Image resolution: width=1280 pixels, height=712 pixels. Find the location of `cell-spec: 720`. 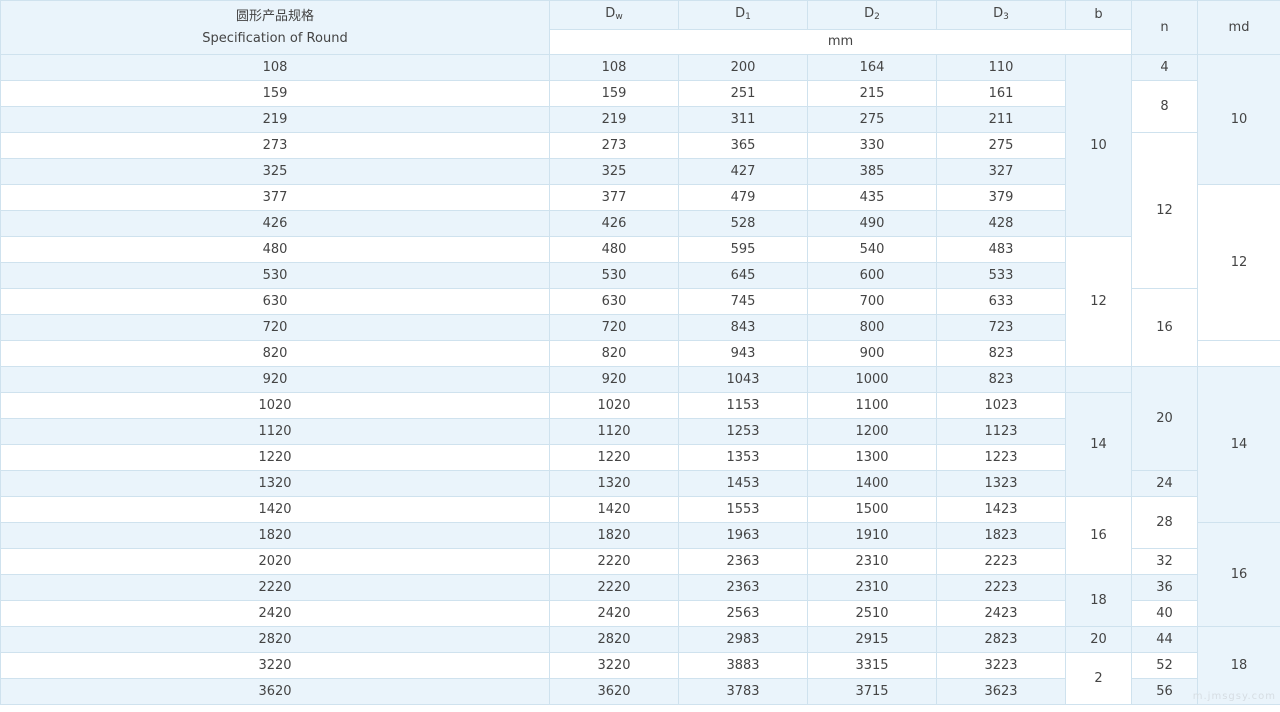

cell-spec: 720 is located at coordinates (275, 327).